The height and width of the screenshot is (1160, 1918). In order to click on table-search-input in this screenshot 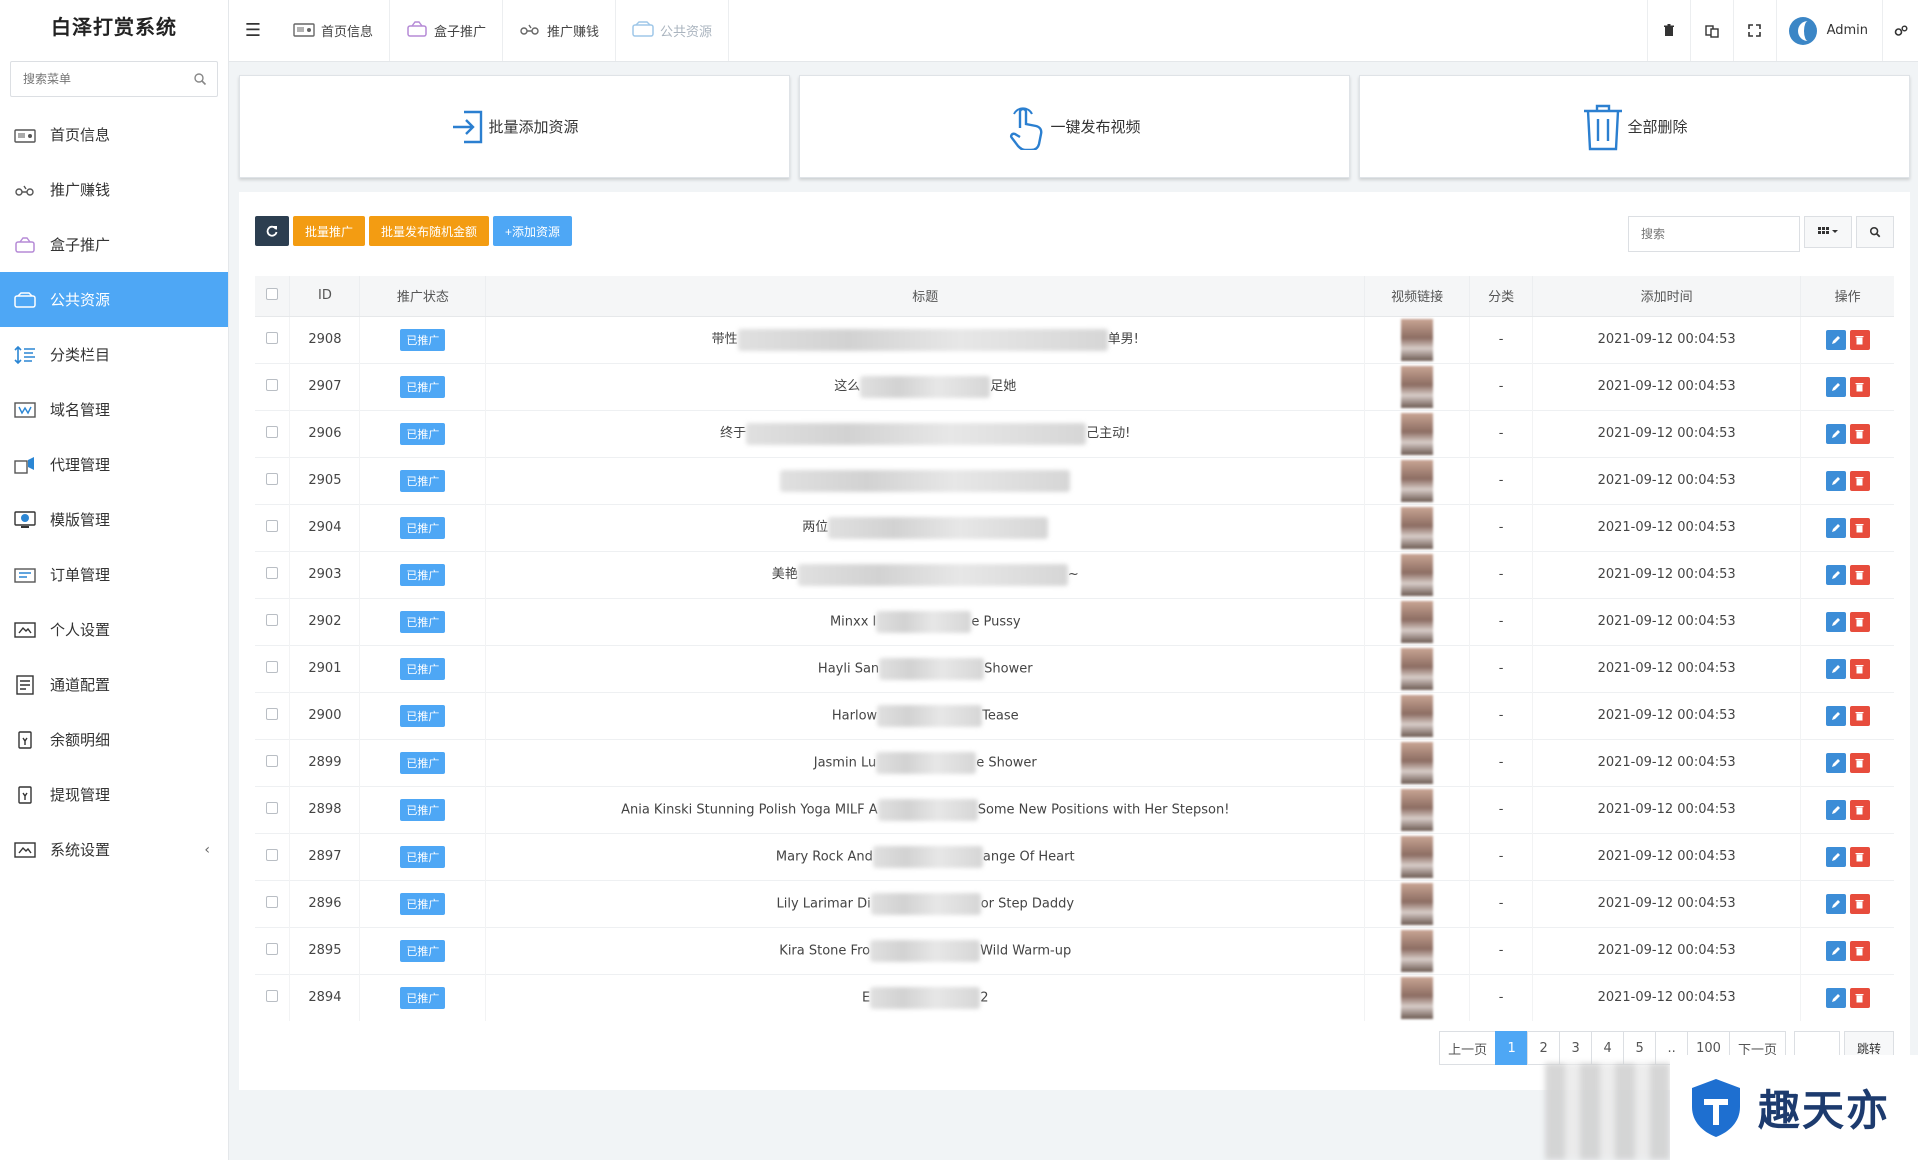, I will do `click(1714, 234)`.